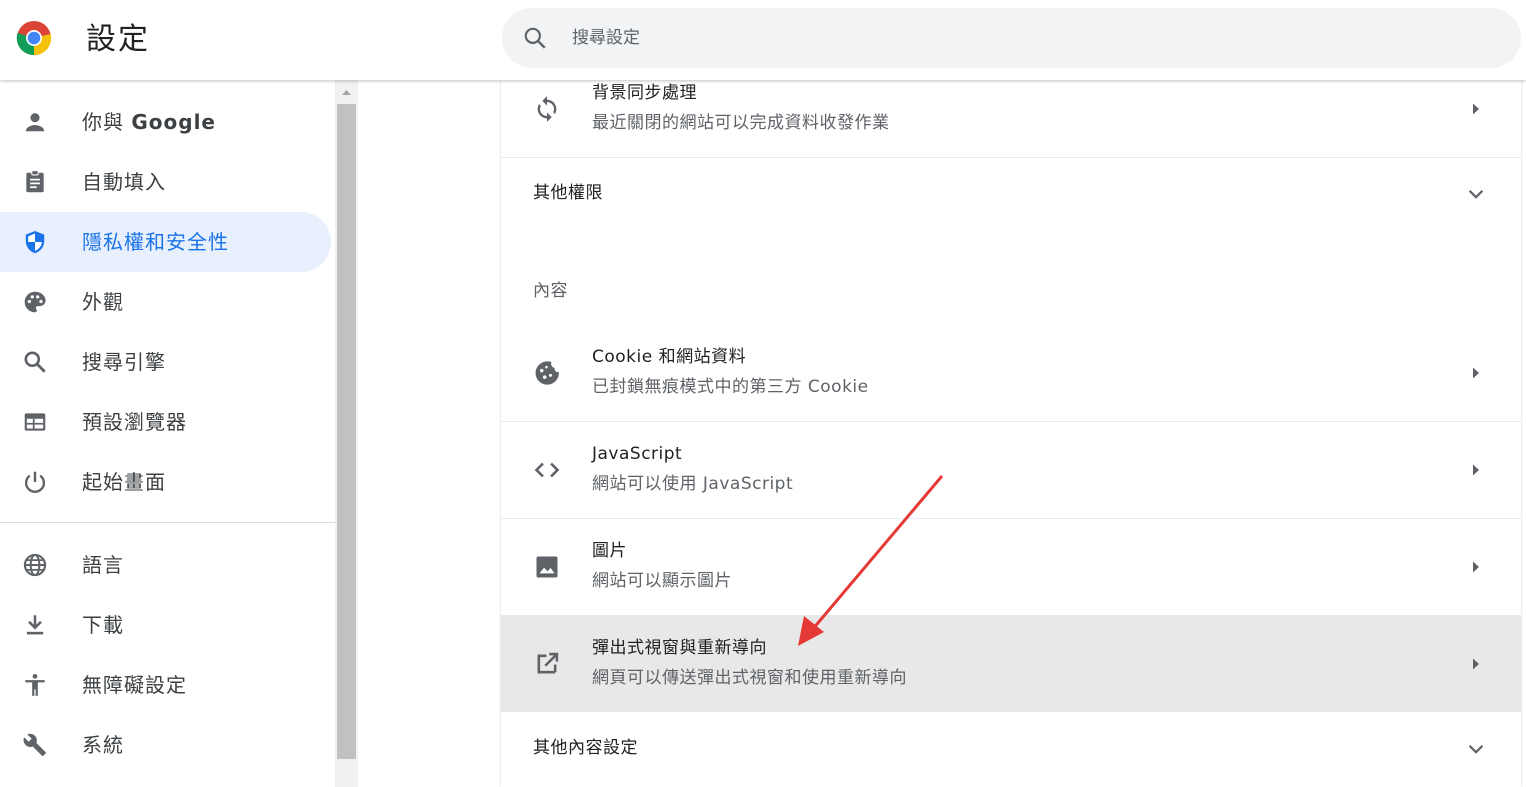 Image resolution: width=1526 pixels, height=787 pixels. Describe the element at coordinates (34, 745) in the screenshot. I see `wrench-icon` at that location.